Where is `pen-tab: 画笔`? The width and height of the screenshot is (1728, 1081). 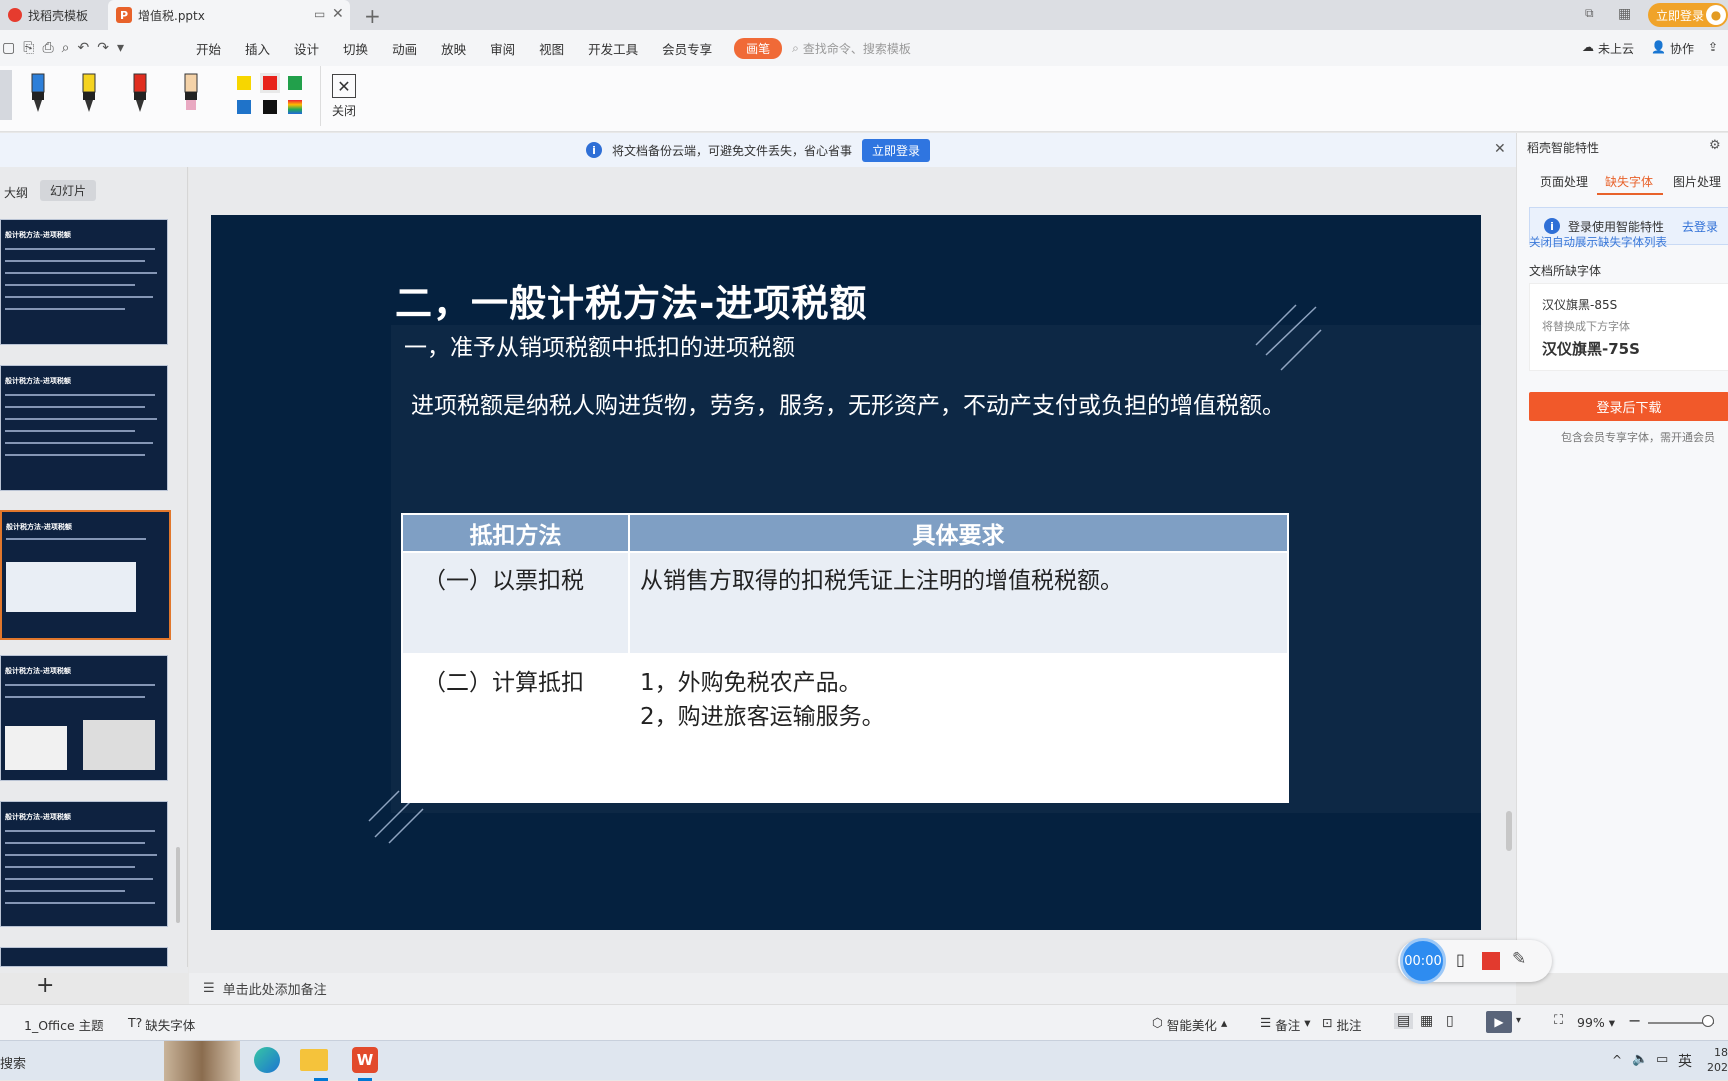 pen-tab: 画笔 is located at coordinates (758, 48).